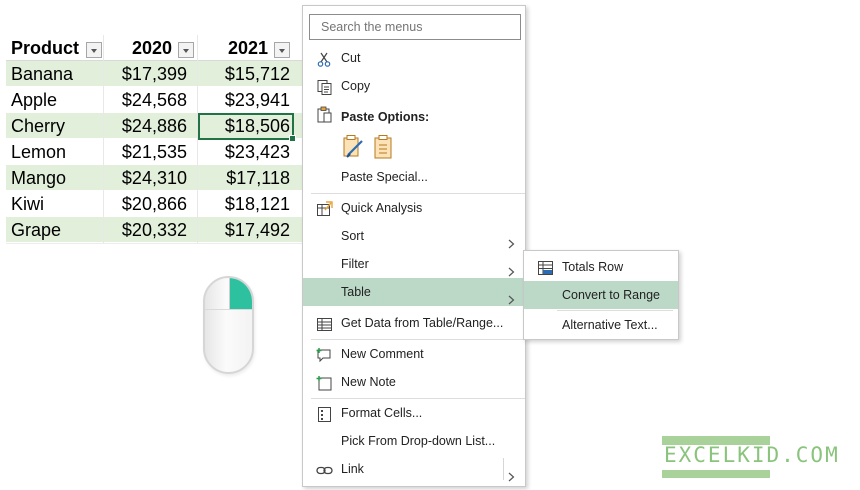 This screenshot has height=490, width=860. I want to click on menu-item-link: Link, so click(414, 469).